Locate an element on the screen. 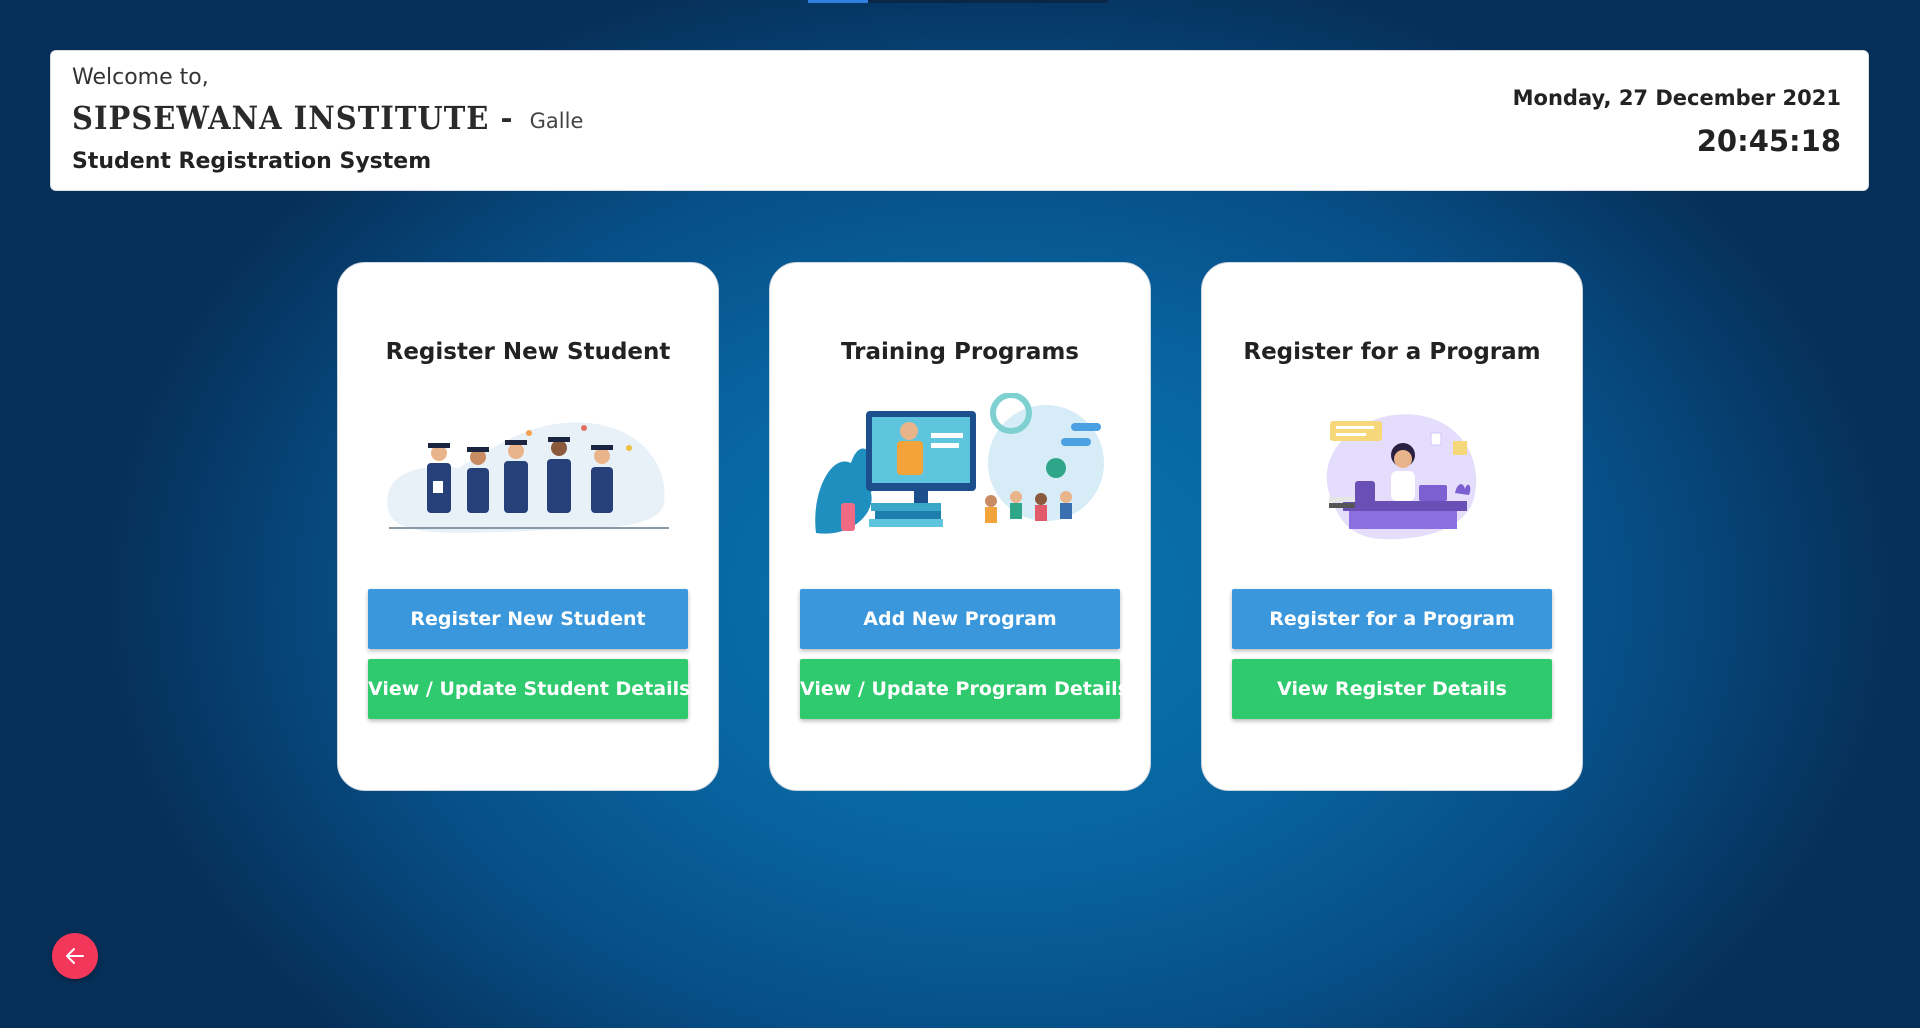 This screenshot has width=1920, height=1028. register-new-student-button: Register New Student is located at coordinates (528, 619).